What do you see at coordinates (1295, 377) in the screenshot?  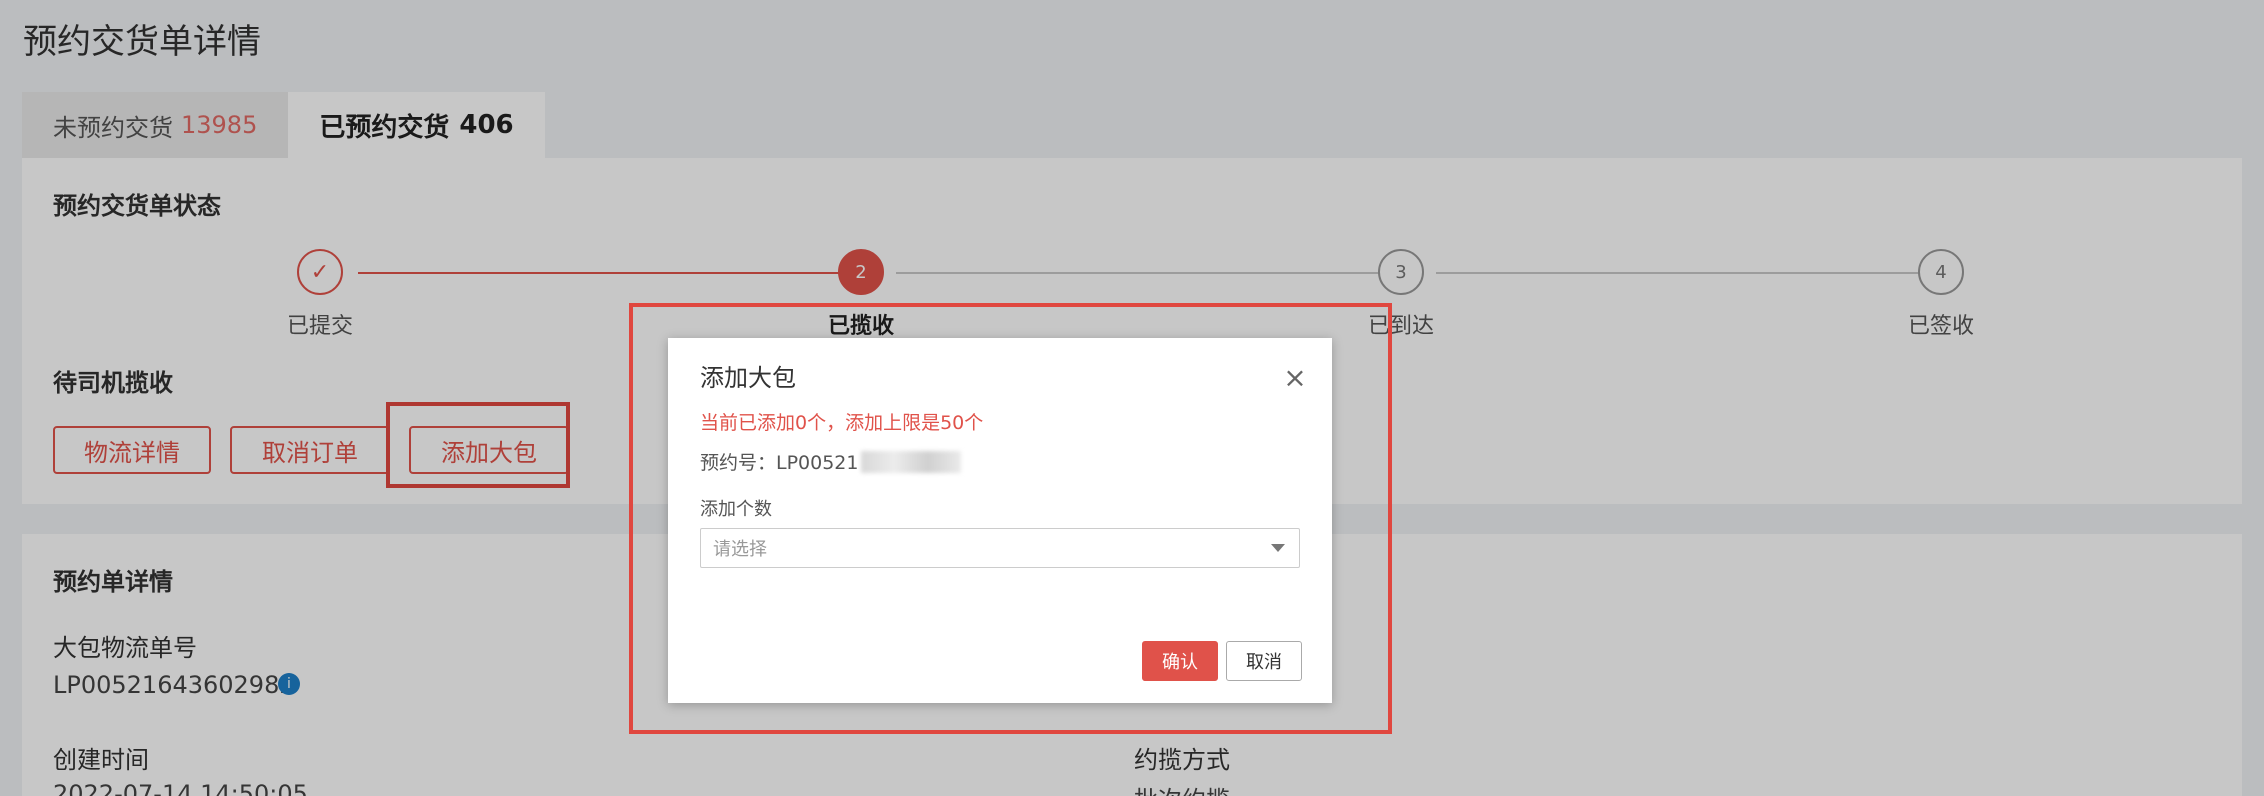 I see `close-icon: ×` at bounding box center [1295, 377].